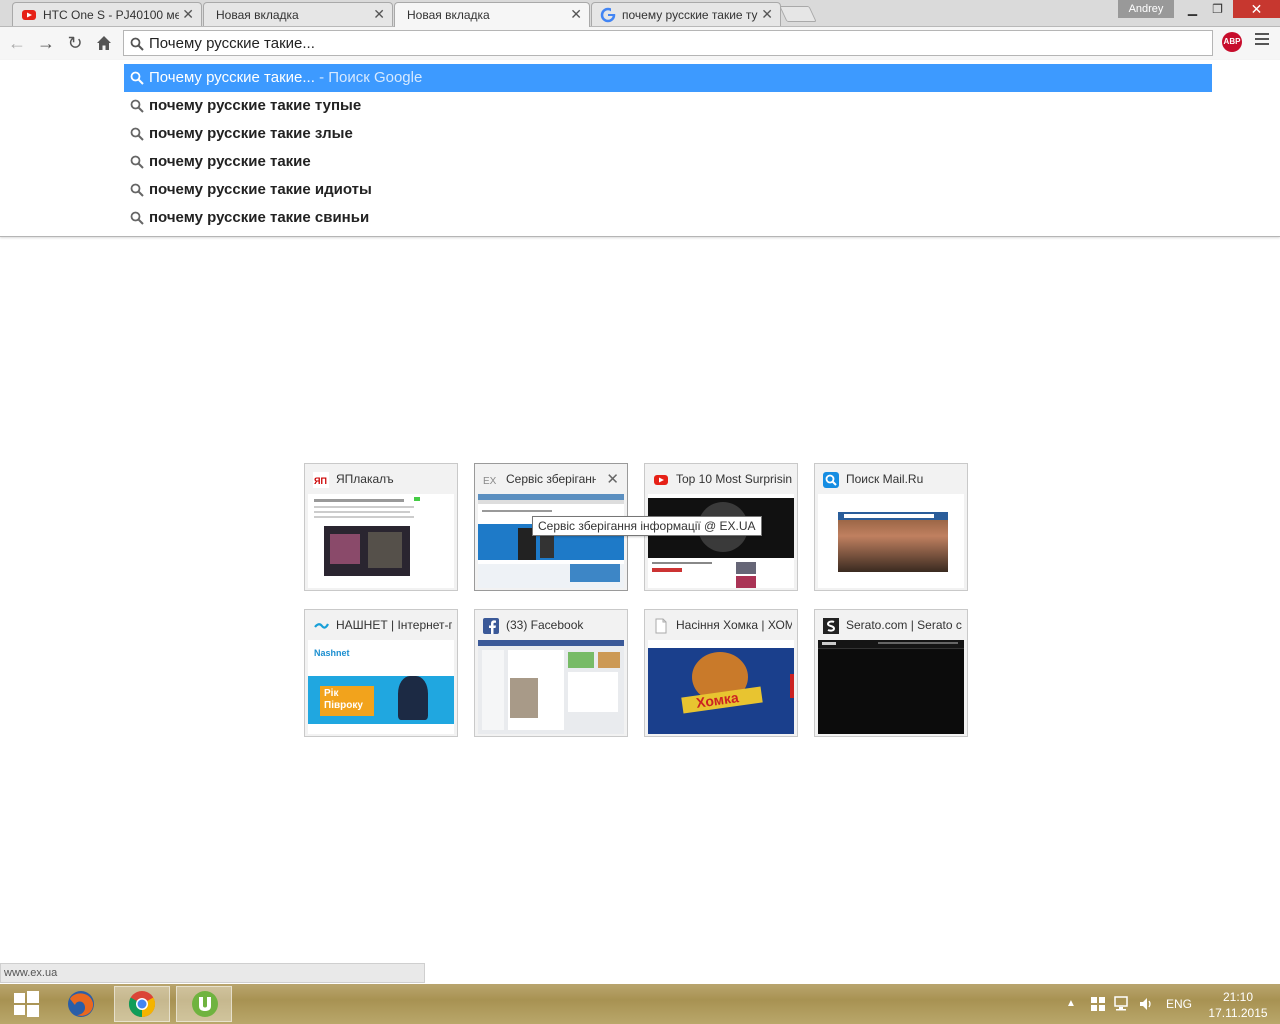 This screenshot has height=1024, width=1280. I want to click on reload-icon: ↻, so click(75, 43).